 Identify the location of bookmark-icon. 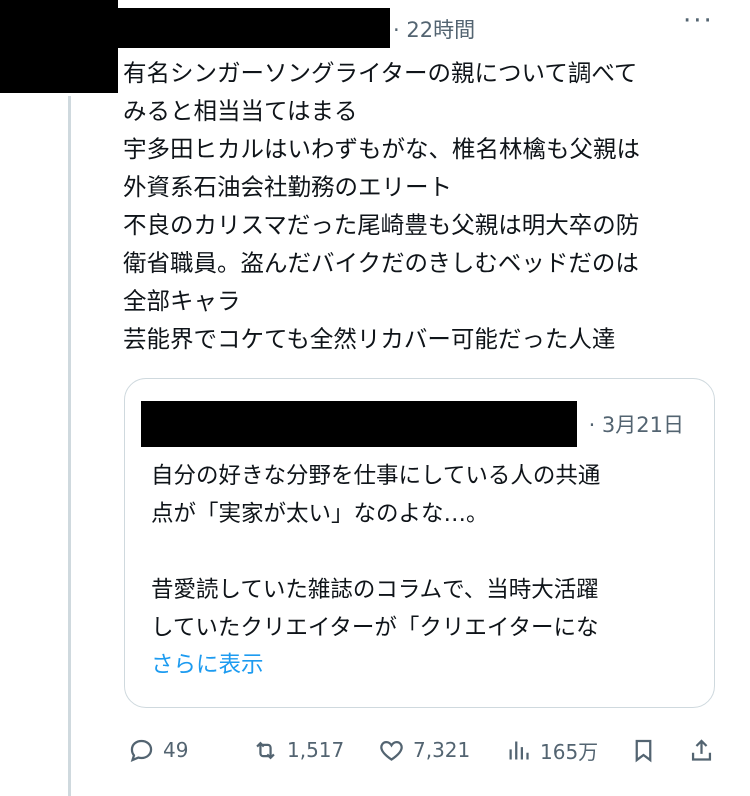
(643, 750).